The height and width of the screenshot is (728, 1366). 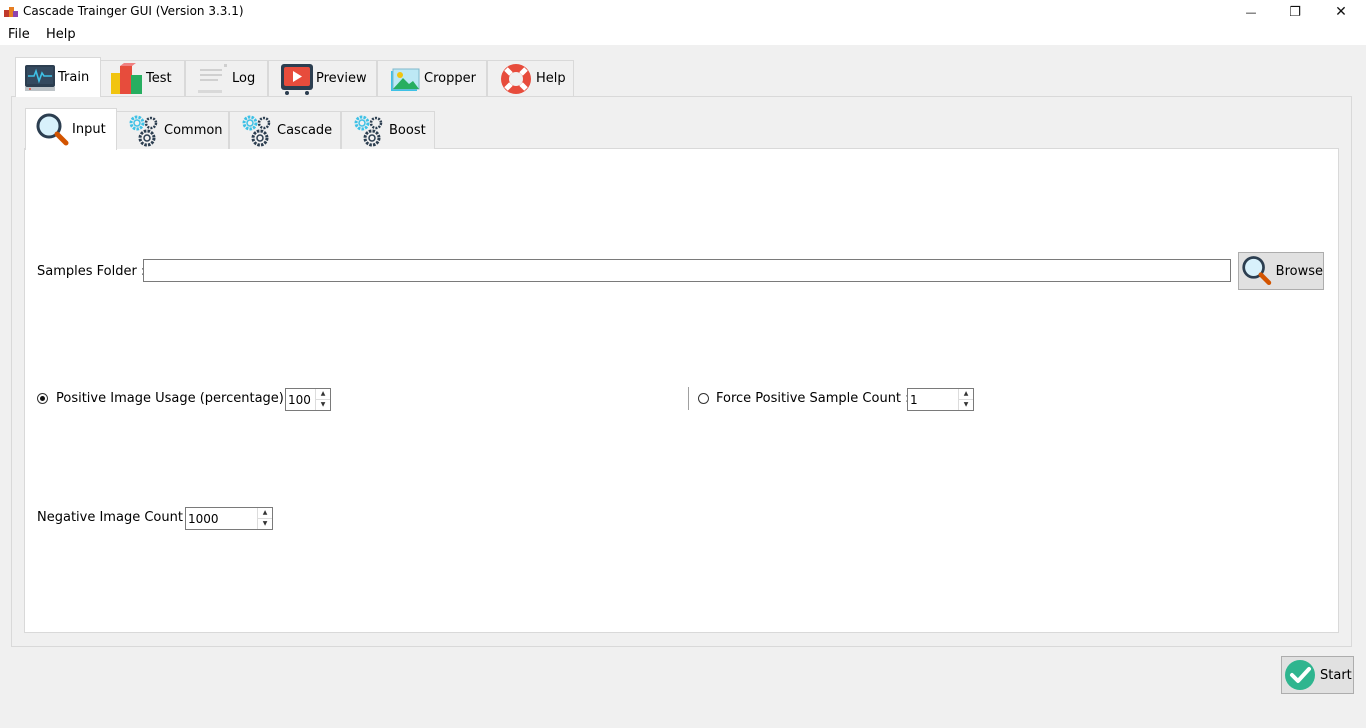 I want to click on tab-test: Test, so click(x=142, y=78).